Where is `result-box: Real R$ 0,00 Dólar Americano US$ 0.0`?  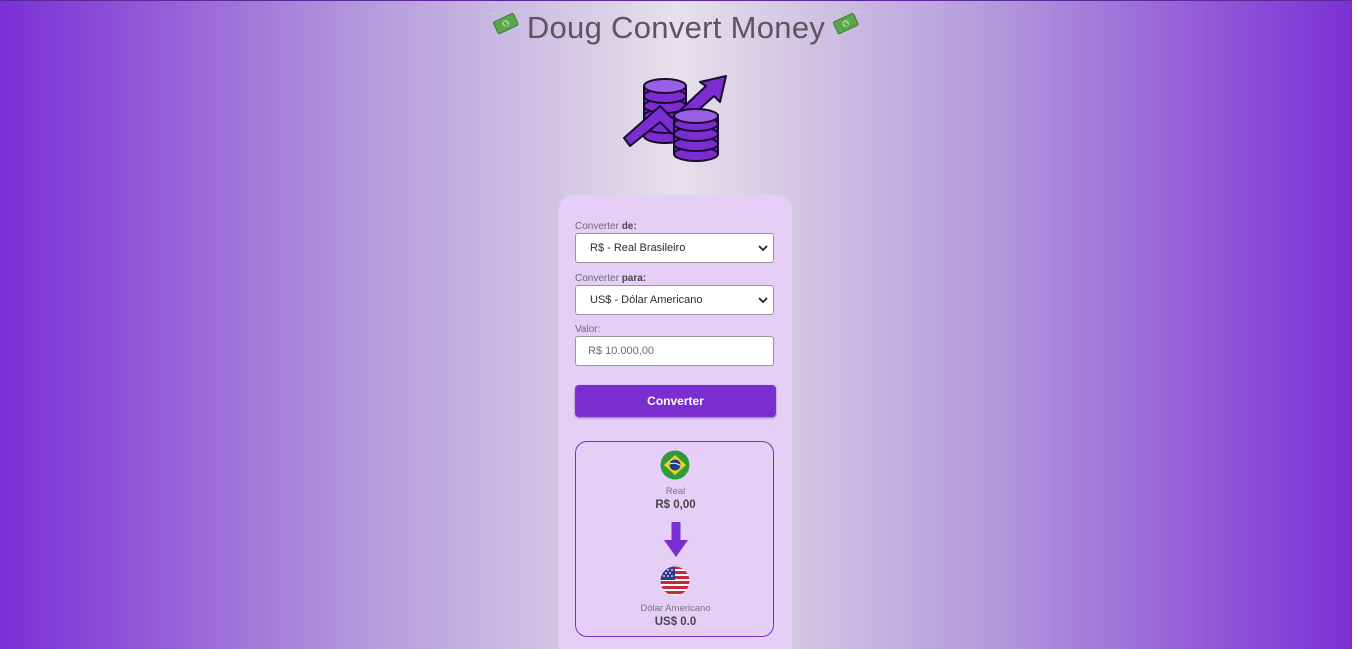
result-box: Real R$ 0,00 Dólar Americano US$ 0.0 is located at coordinates (674, 539).